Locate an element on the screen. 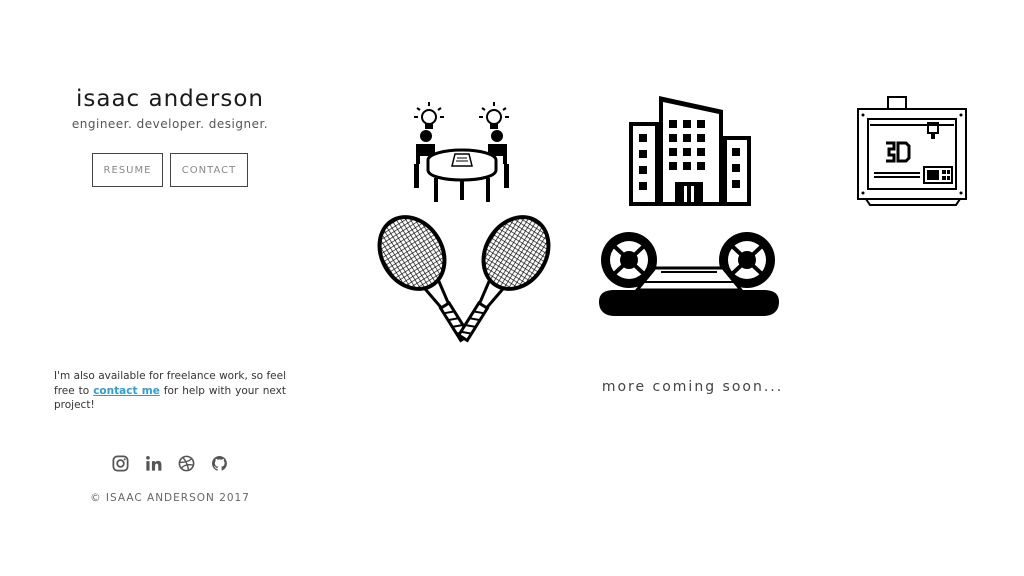 This screenshot has height=576, width=1024. contact-me-link: contact me is located at coordinates (126, 391).